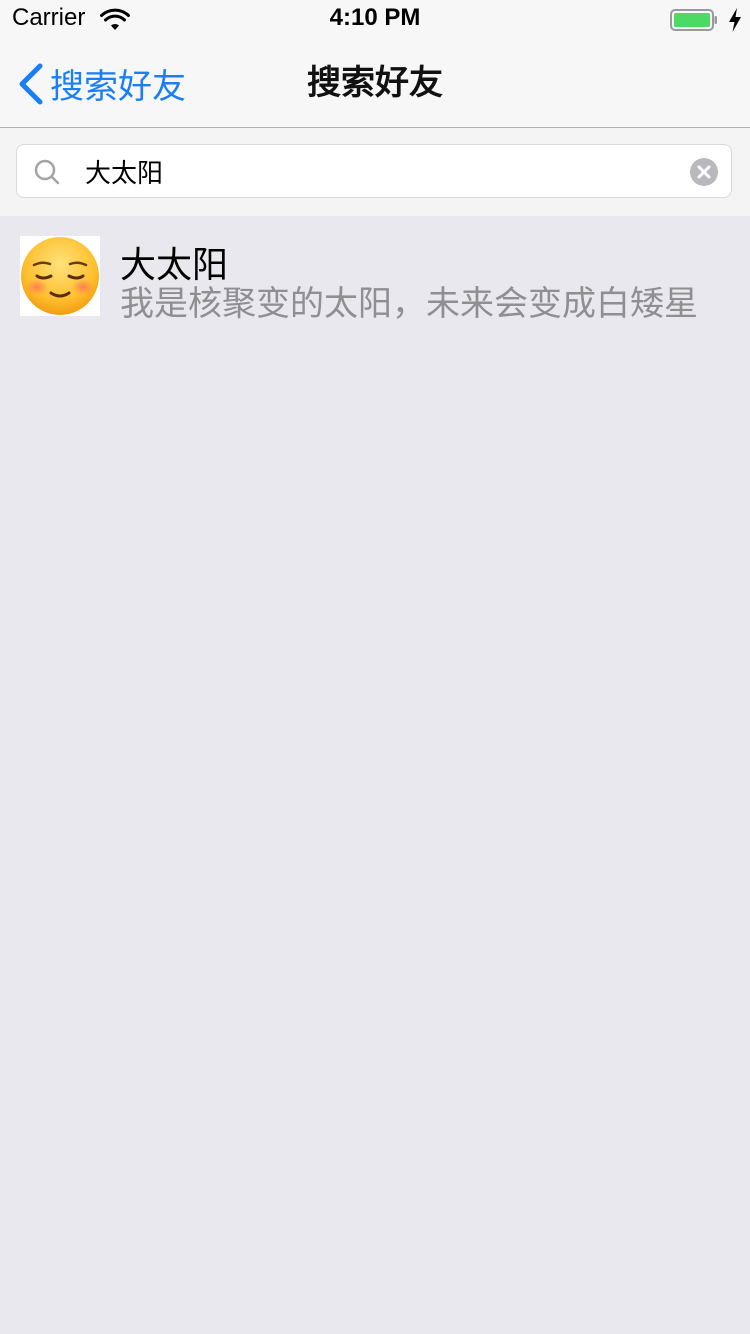 The image size is (750, 1334). I want to click on navigation-bar: 搜索好友 搜索好友, so click(375, 84).